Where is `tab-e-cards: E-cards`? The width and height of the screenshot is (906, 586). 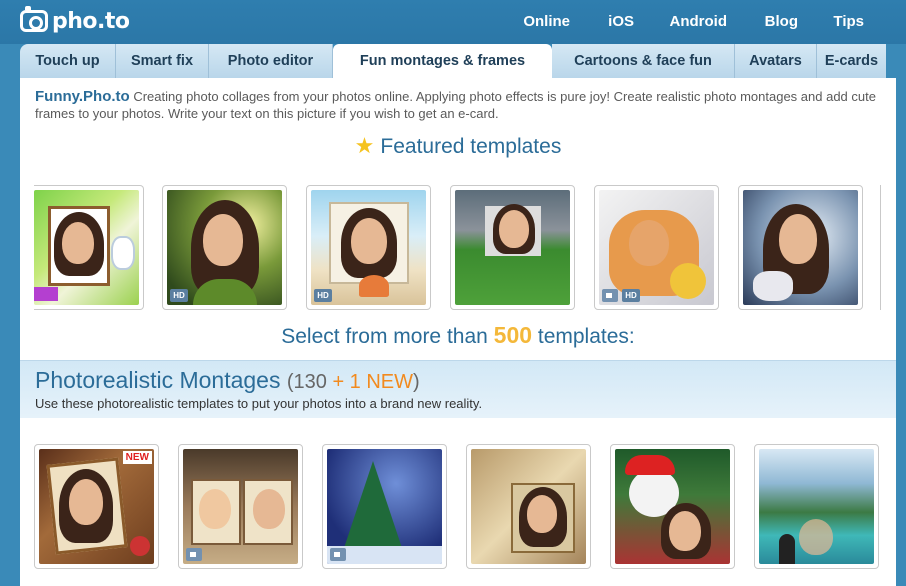
tab-e-cards: E-cards is located at coordinates (851, 61).